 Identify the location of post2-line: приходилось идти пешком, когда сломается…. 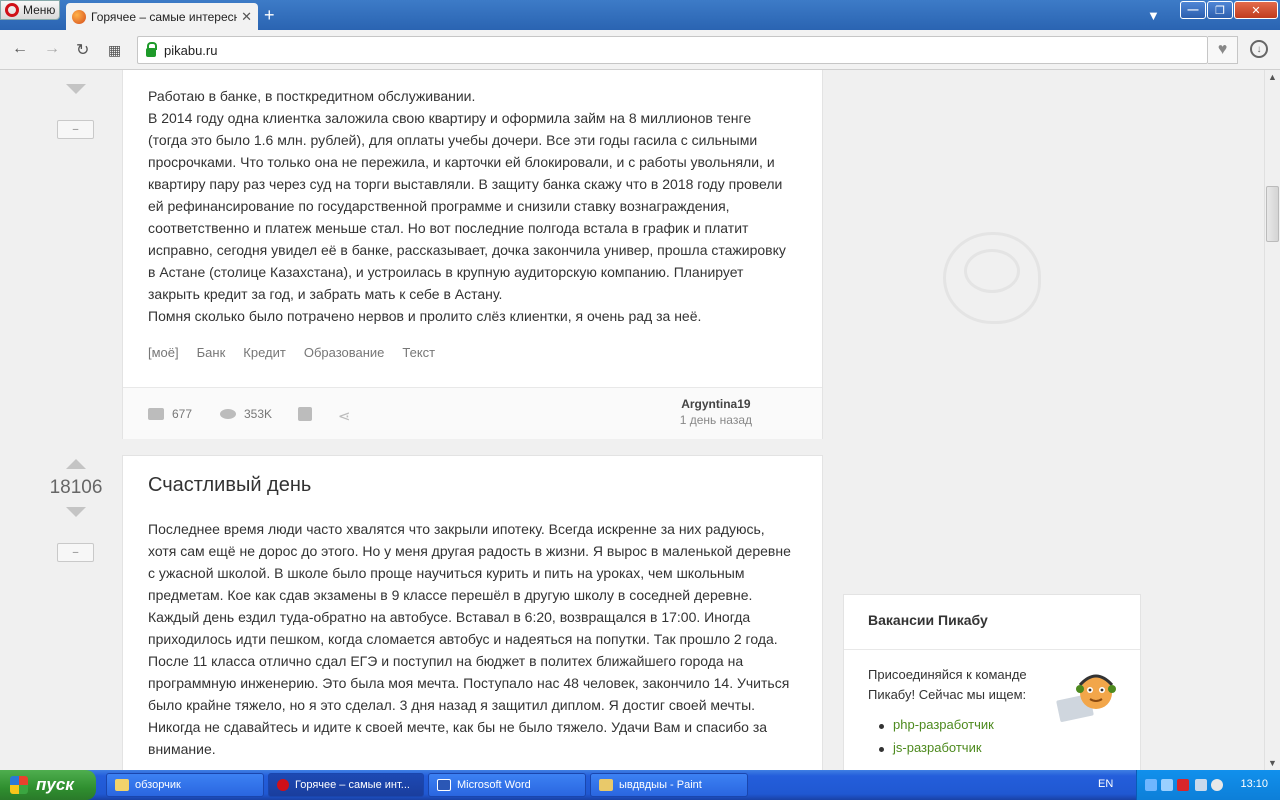
(463, 639).